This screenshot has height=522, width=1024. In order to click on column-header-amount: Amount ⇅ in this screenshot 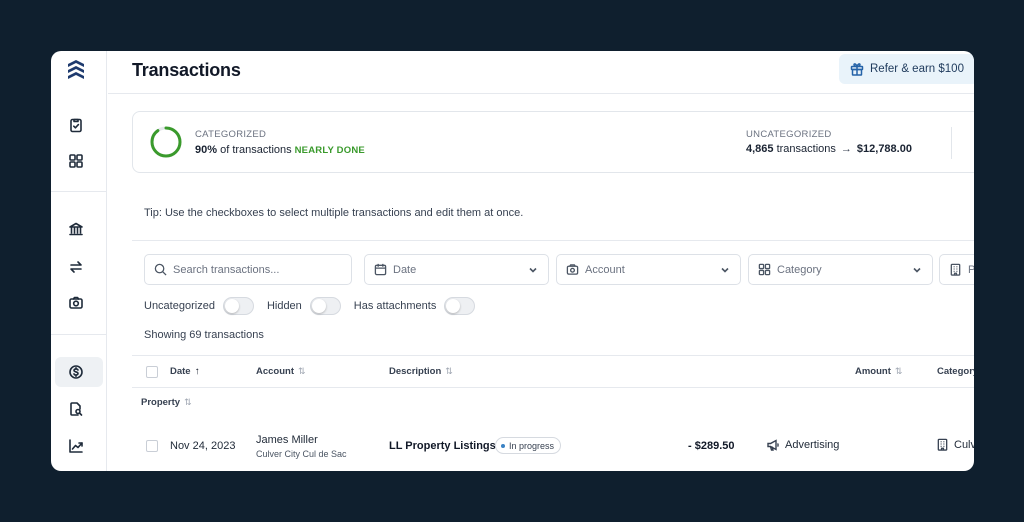, I will do `click(878, 371)`.